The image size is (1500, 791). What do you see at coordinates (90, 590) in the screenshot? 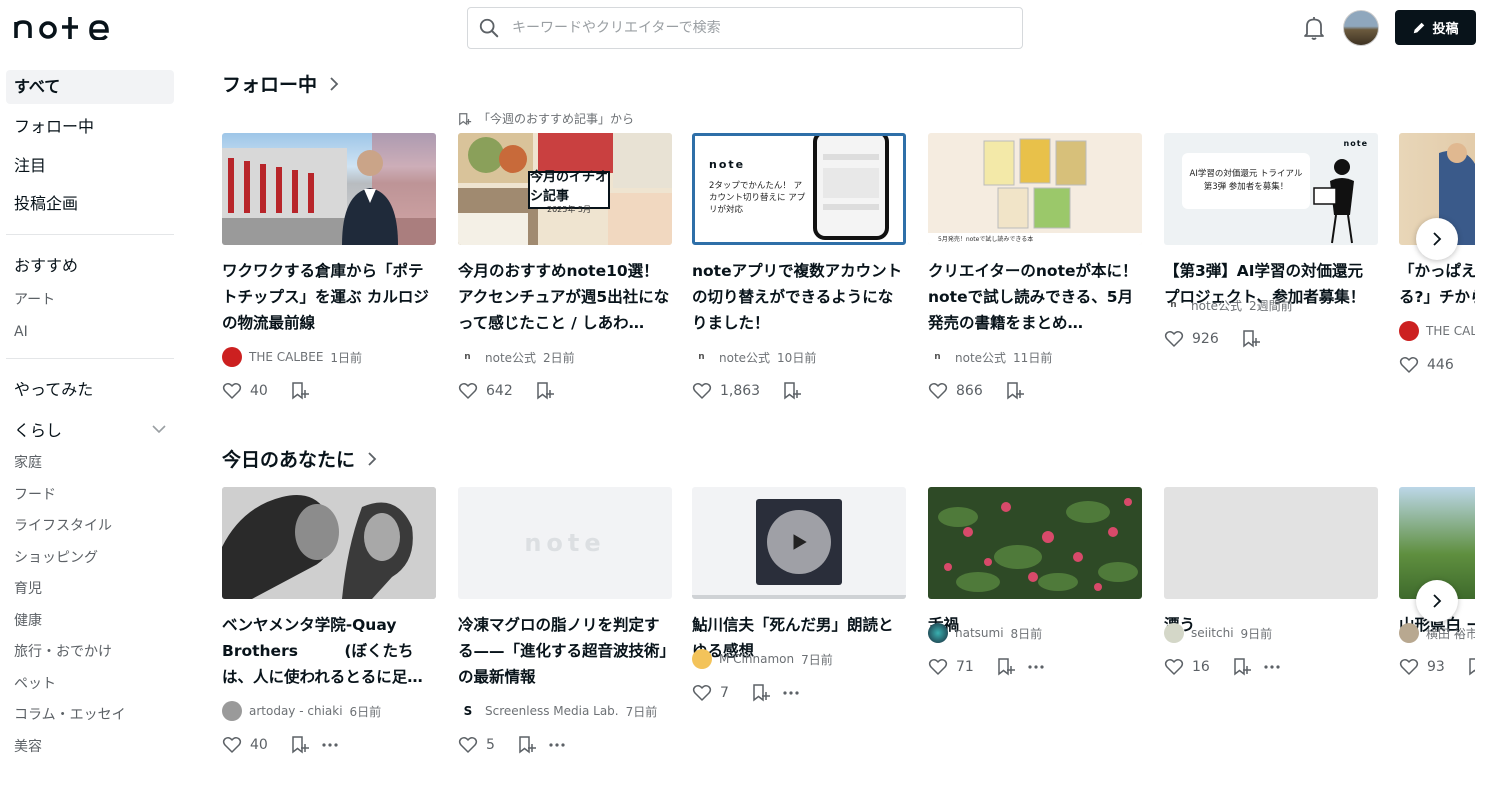
I see `sidebar-sub-parenting: 育児` at bounding box center [90, 590].